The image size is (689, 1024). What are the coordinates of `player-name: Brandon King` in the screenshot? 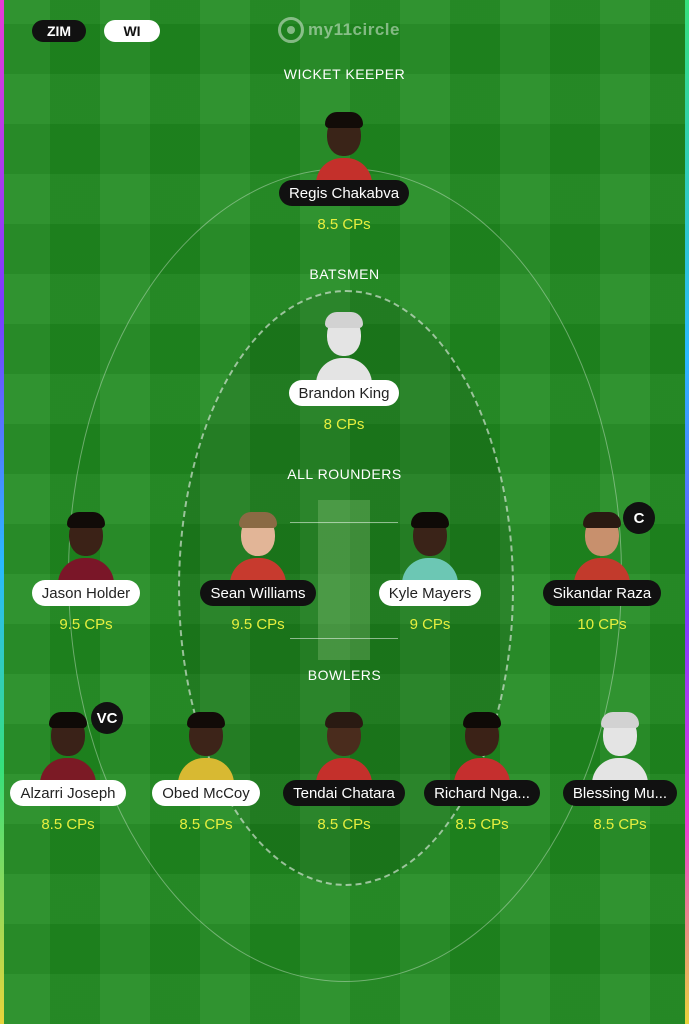 It's located at (344, 393).